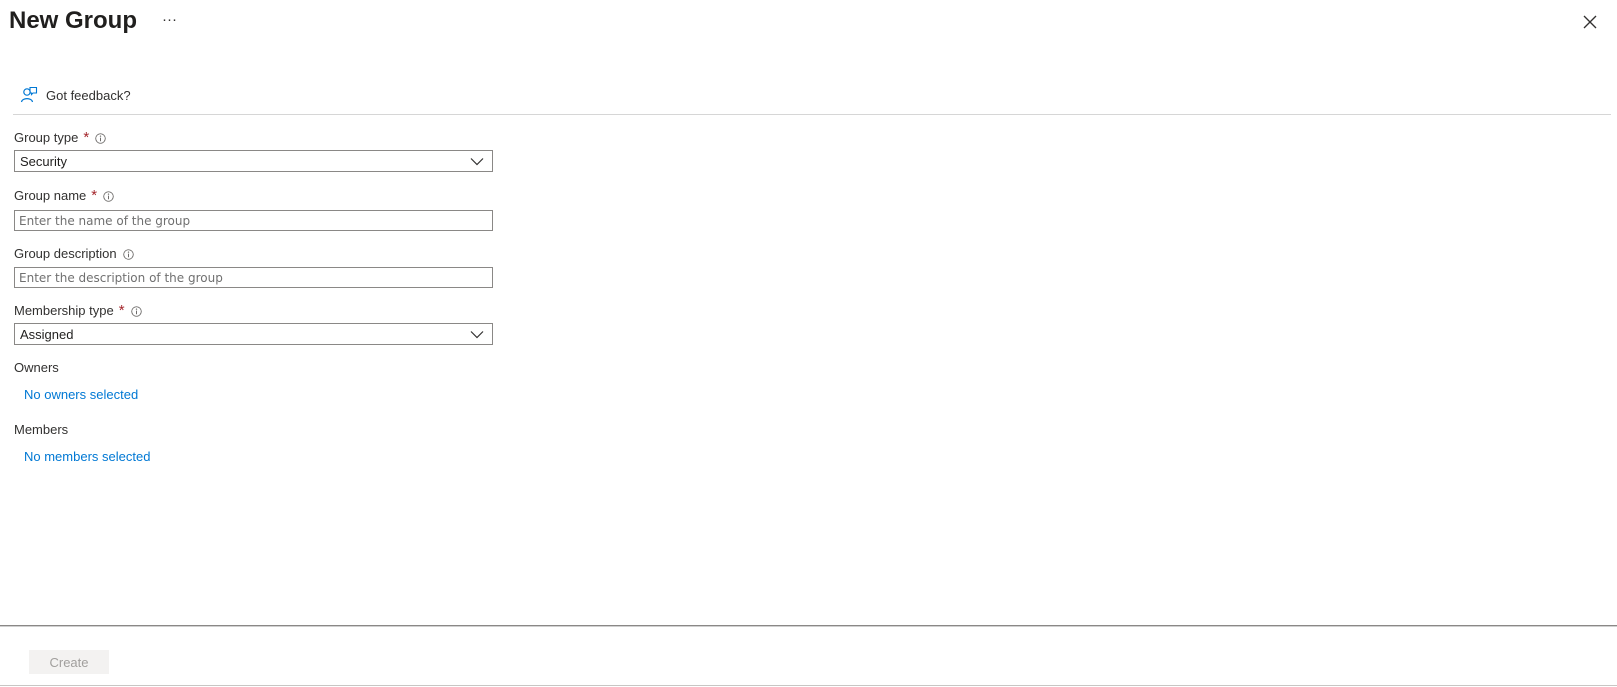  I want to click on feedback-person-icon, so click(29, 94).